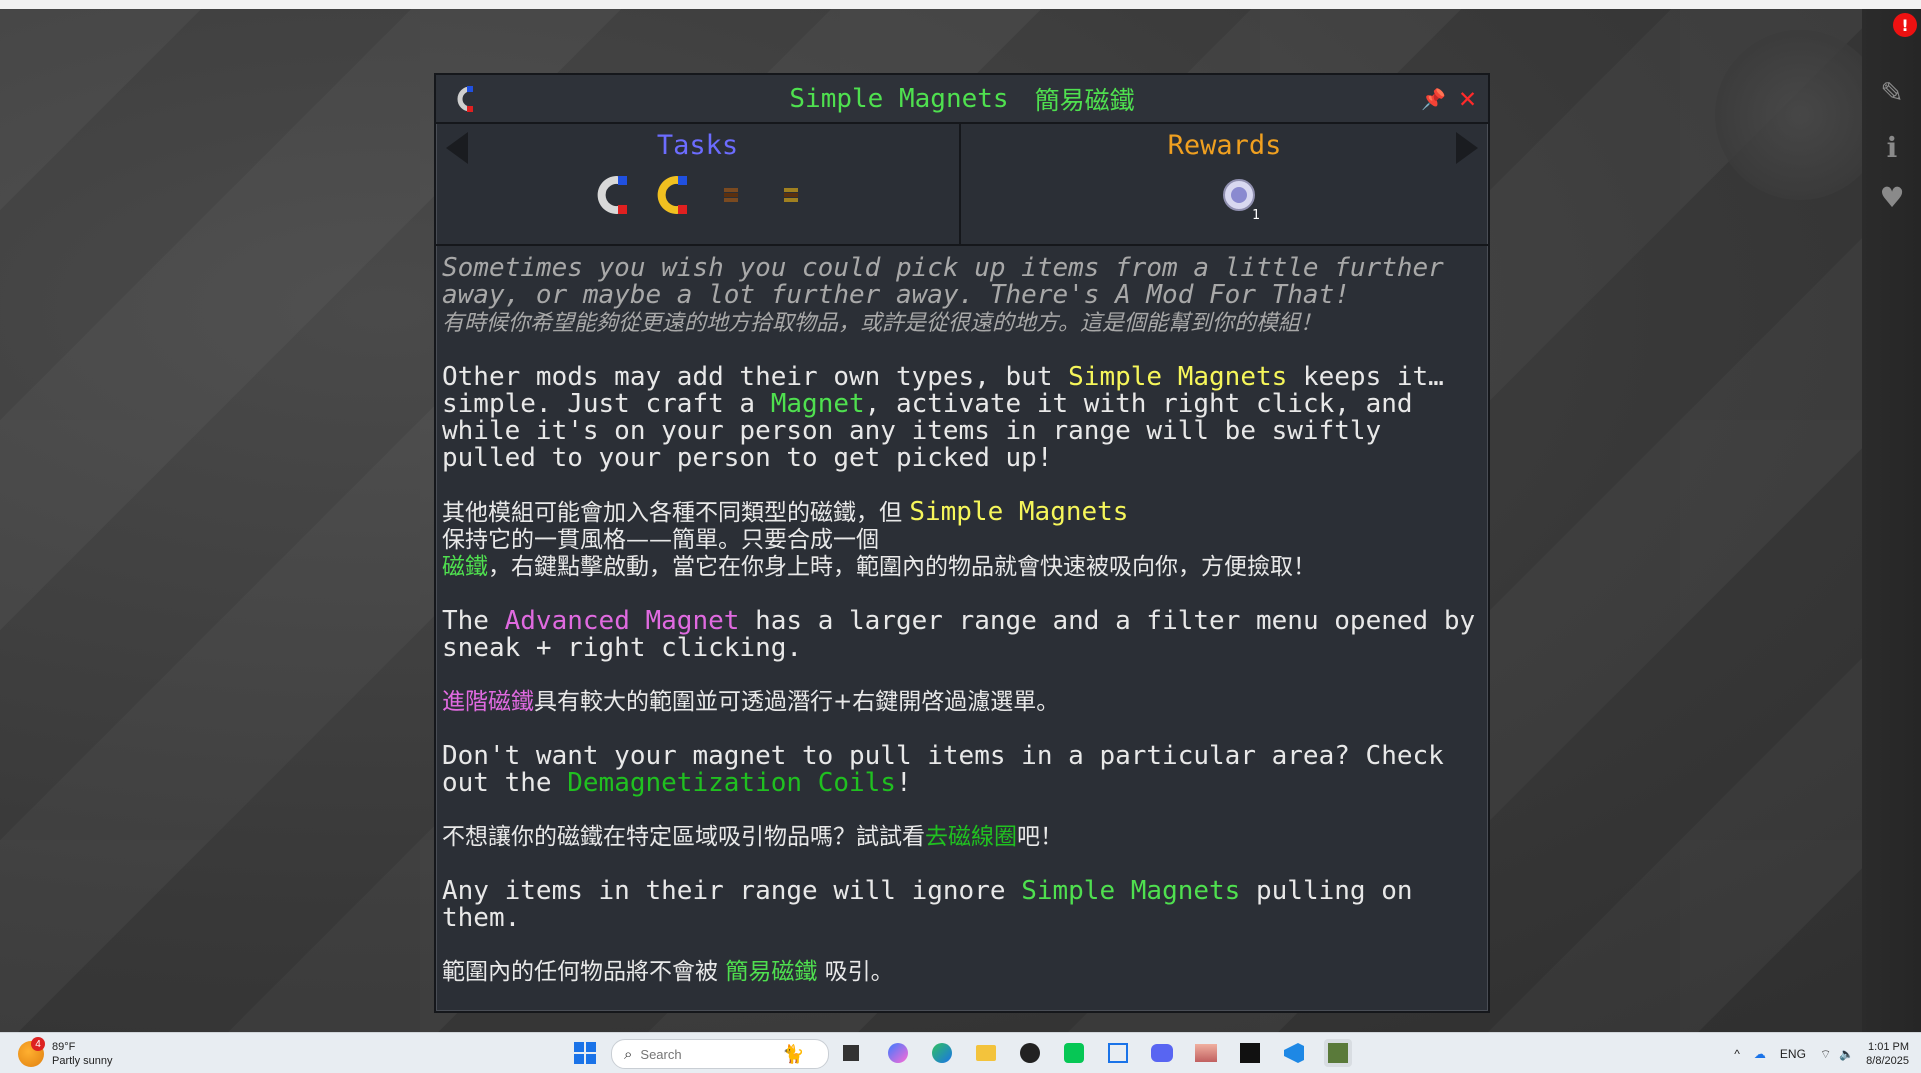  I want to click on search-highlight-cat-icon: 🐈, so click(793, 1053).